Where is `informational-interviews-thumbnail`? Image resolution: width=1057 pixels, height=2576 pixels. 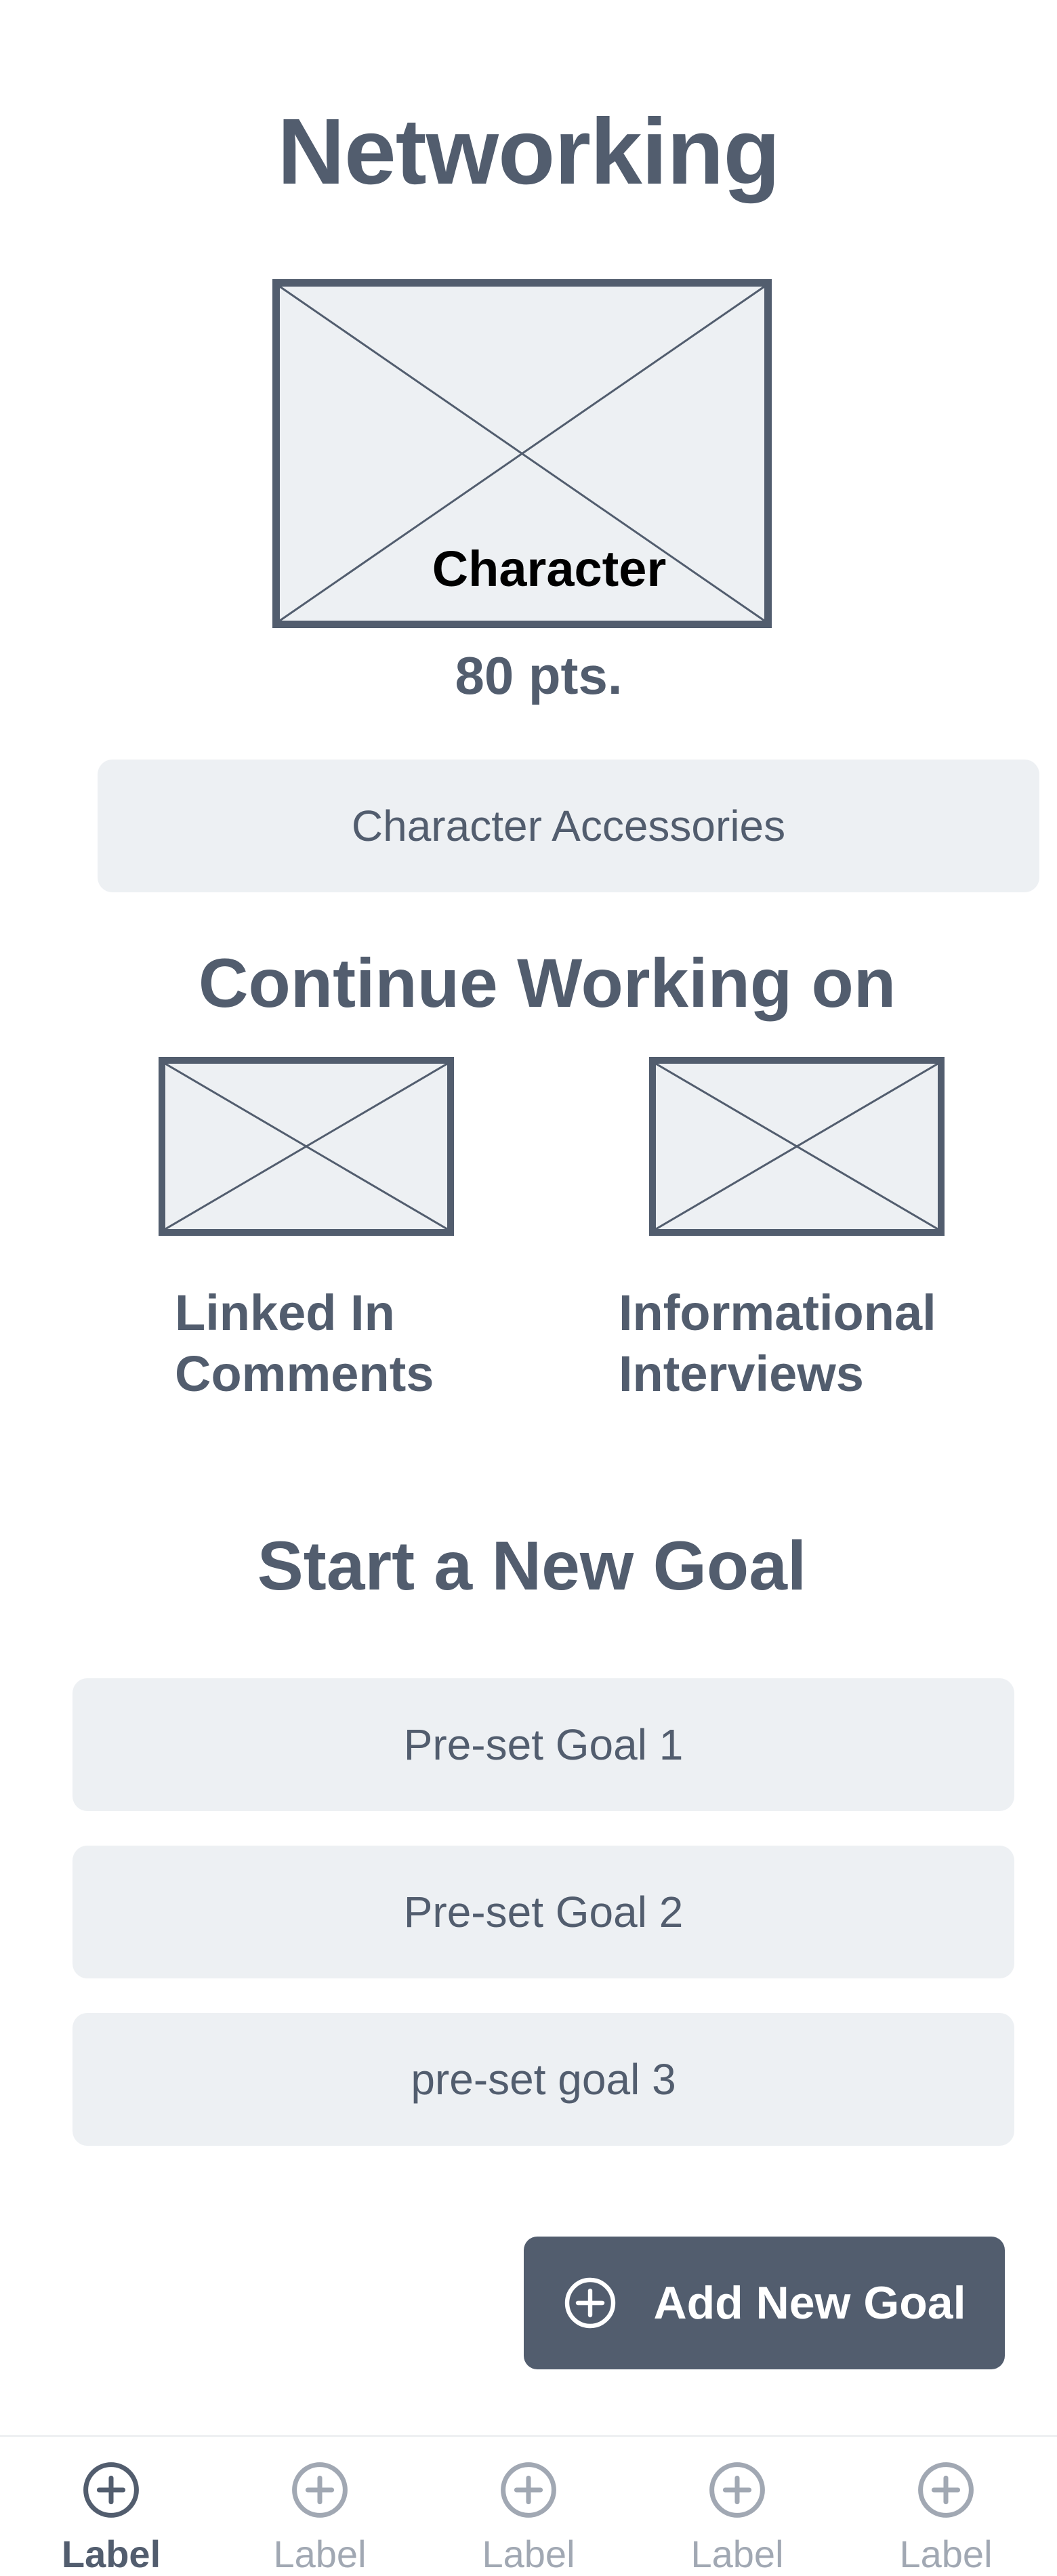 informational-interviews-thumbnail is located at coordinates (797, 1146).